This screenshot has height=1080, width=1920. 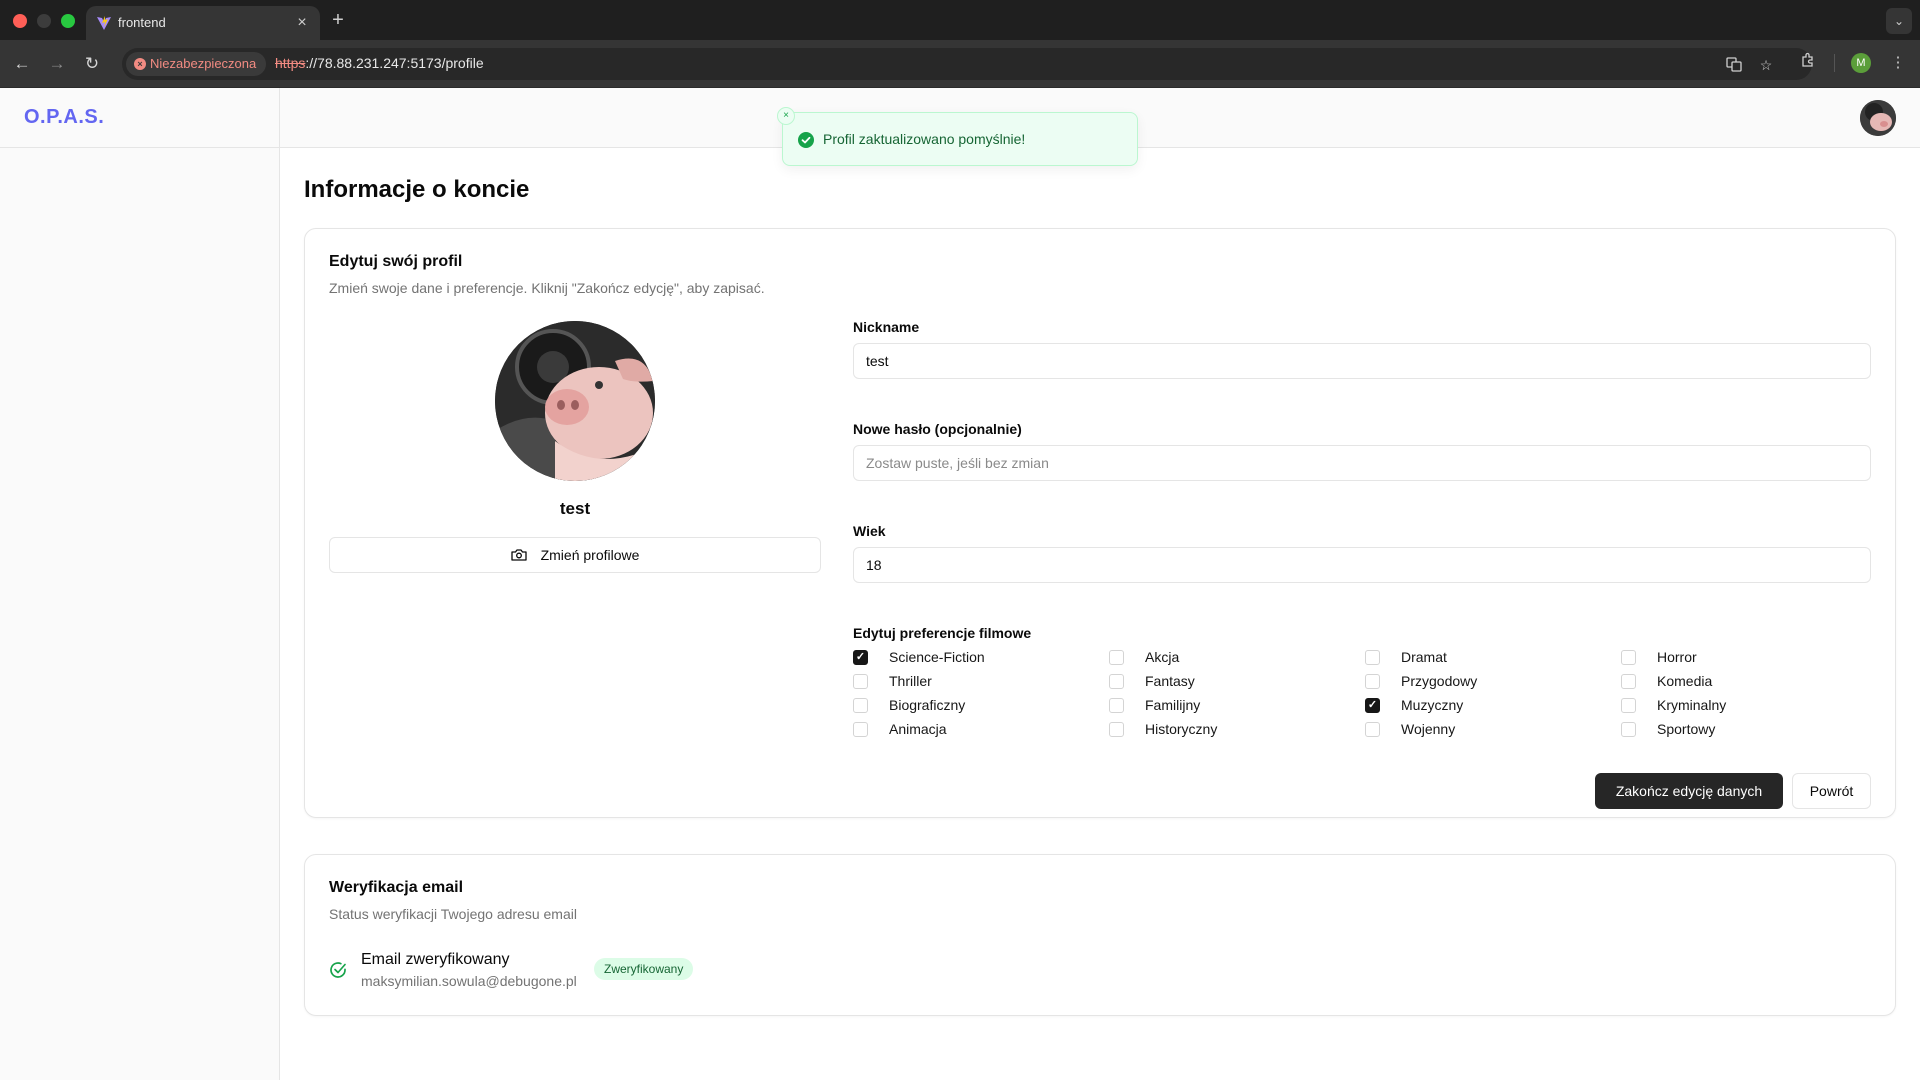 What do you see at coordinates (20, 21) in the screenshot?
I see `window-close-button` at bounding box center [20, 21].